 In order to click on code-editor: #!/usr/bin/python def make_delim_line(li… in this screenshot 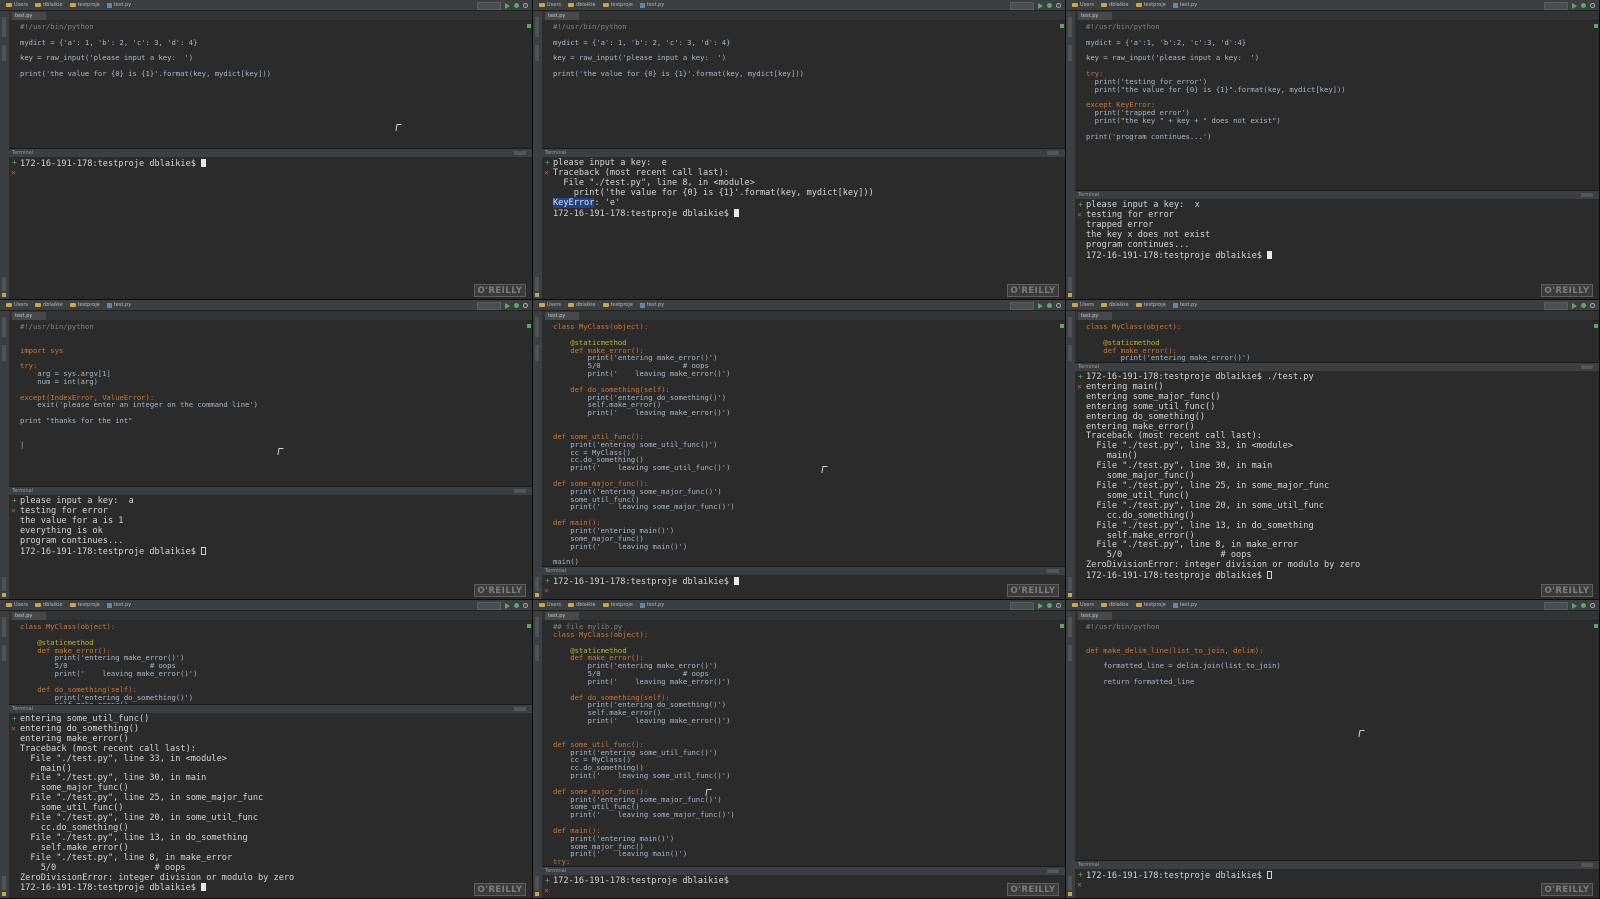, I will do `click(1336, 740)`.